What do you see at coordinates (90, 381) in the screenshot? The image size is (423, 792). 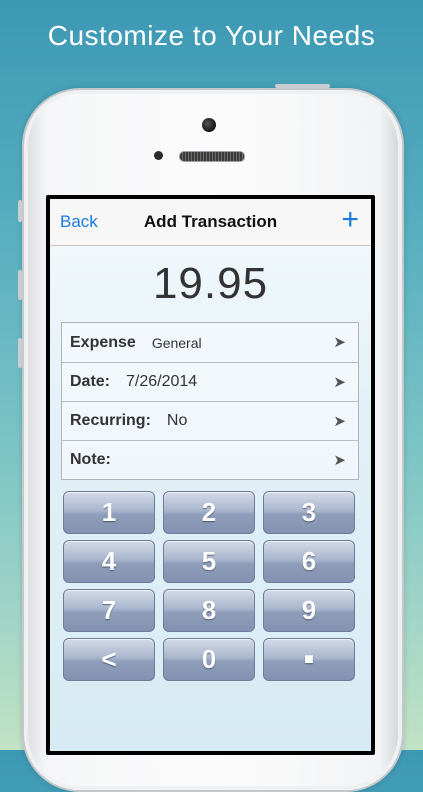 I see `date-label: Date:` at bounding box center [90, 381].